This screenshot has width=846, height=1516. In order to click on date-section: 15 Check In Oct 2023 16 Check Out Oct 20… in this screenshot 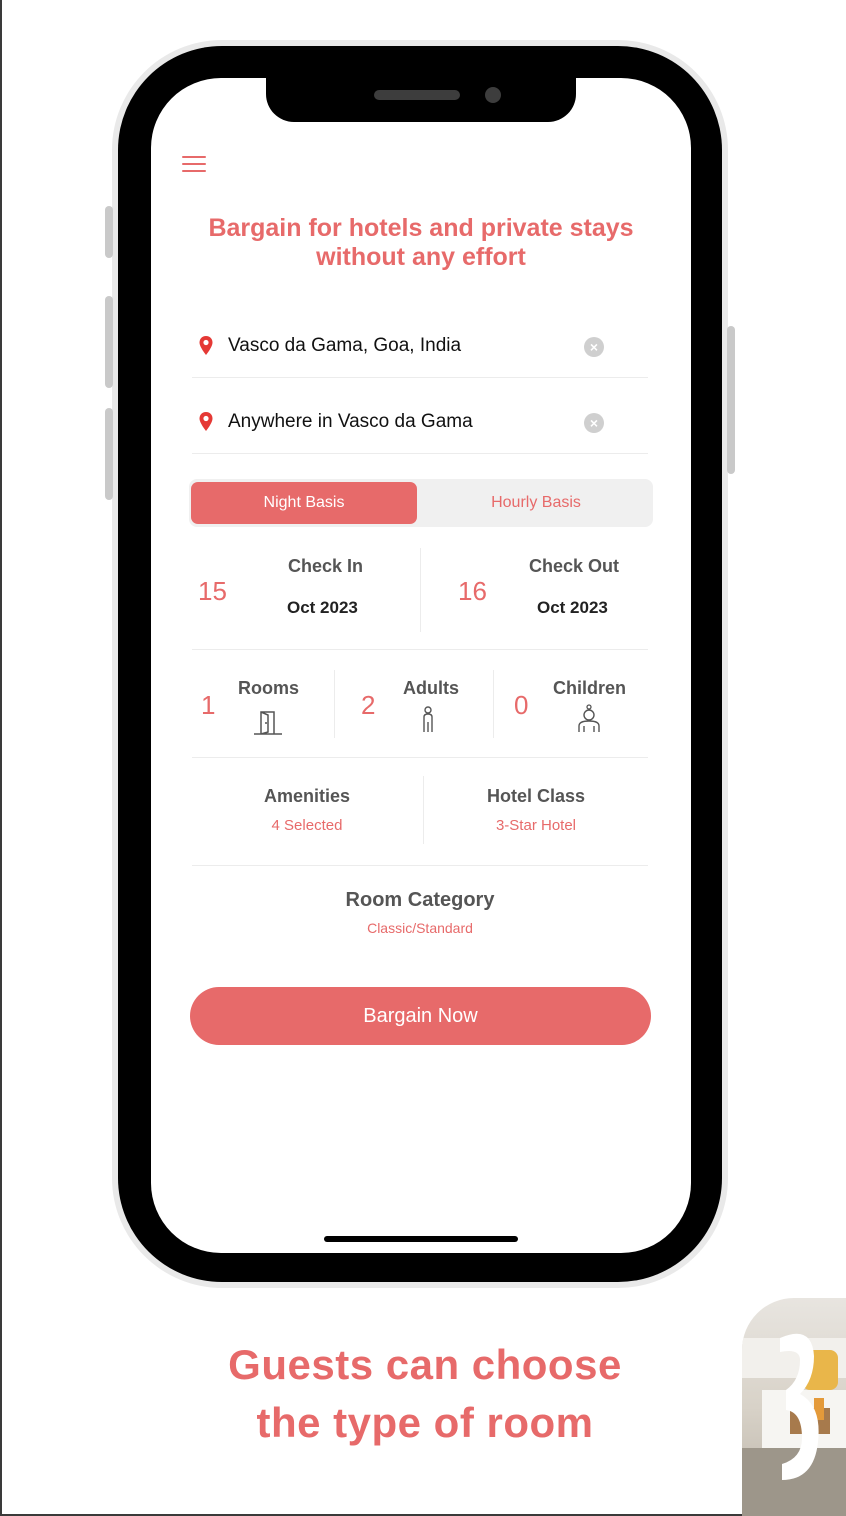, I will do `click(420, 598)`.